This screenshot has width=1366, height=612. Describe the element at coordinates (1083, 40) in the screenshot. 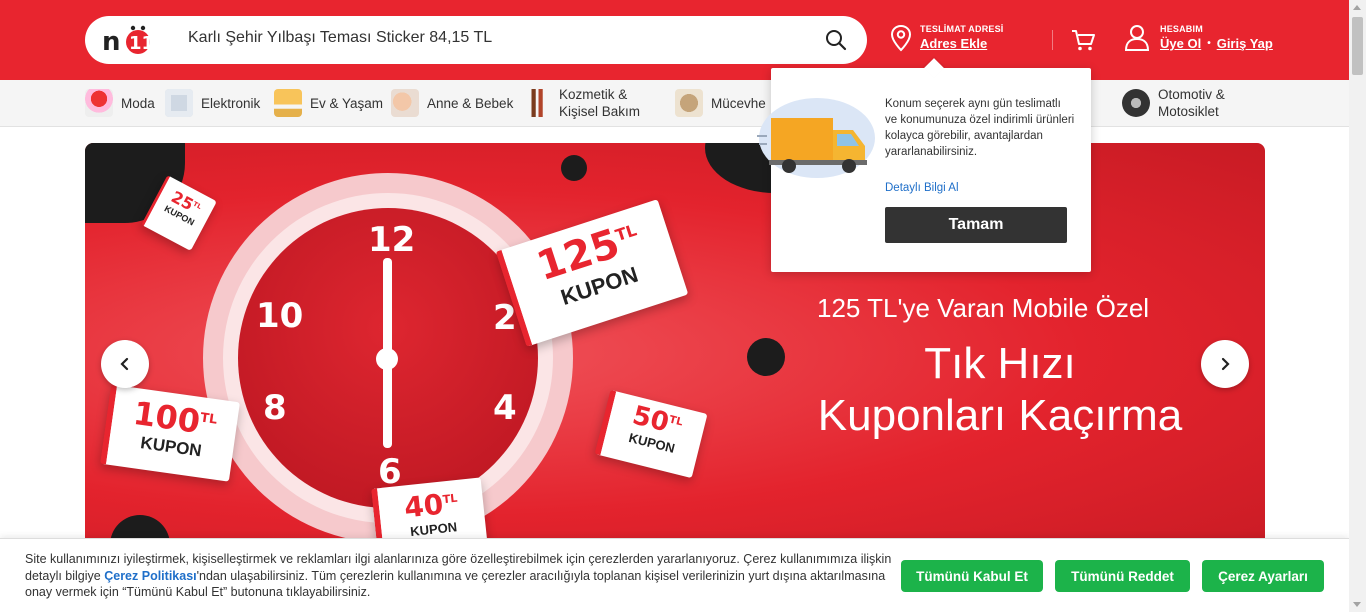

I see `cart-icon` at that location.